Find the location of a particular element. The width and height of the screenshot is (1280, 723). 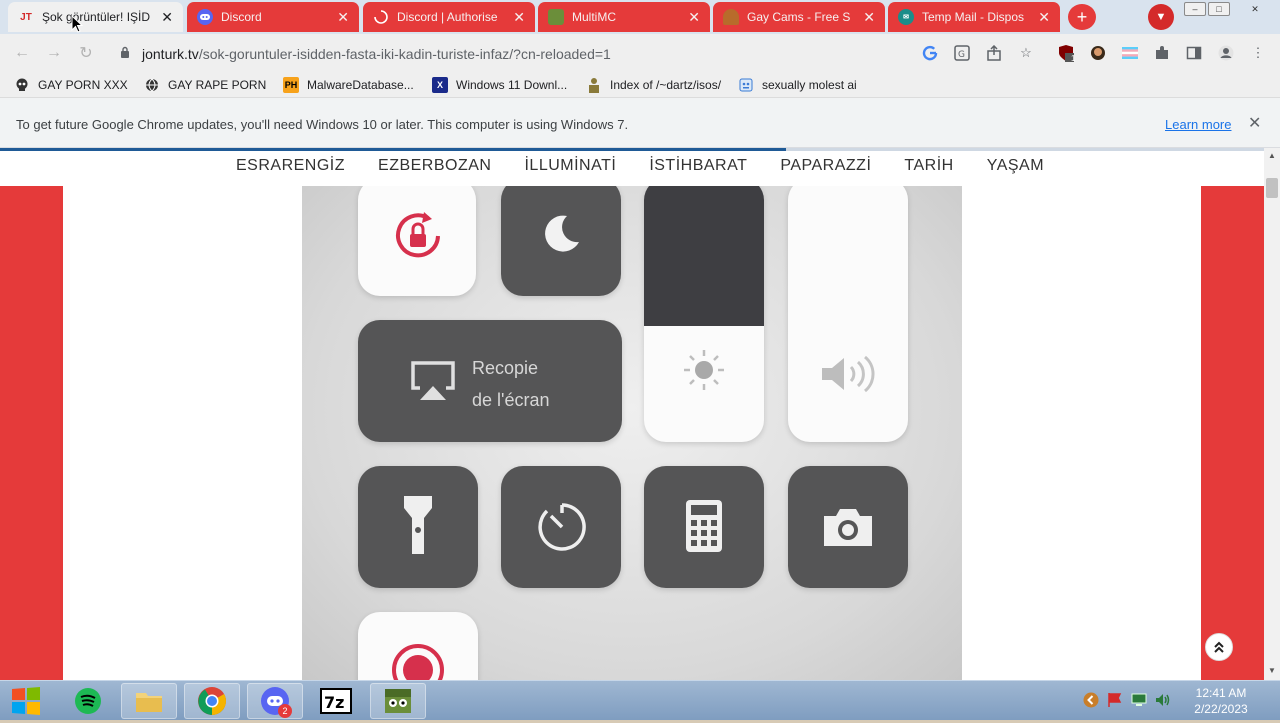

tab-cams: Gay Cams - Free S ✕ is located at coordinates (799, 17).